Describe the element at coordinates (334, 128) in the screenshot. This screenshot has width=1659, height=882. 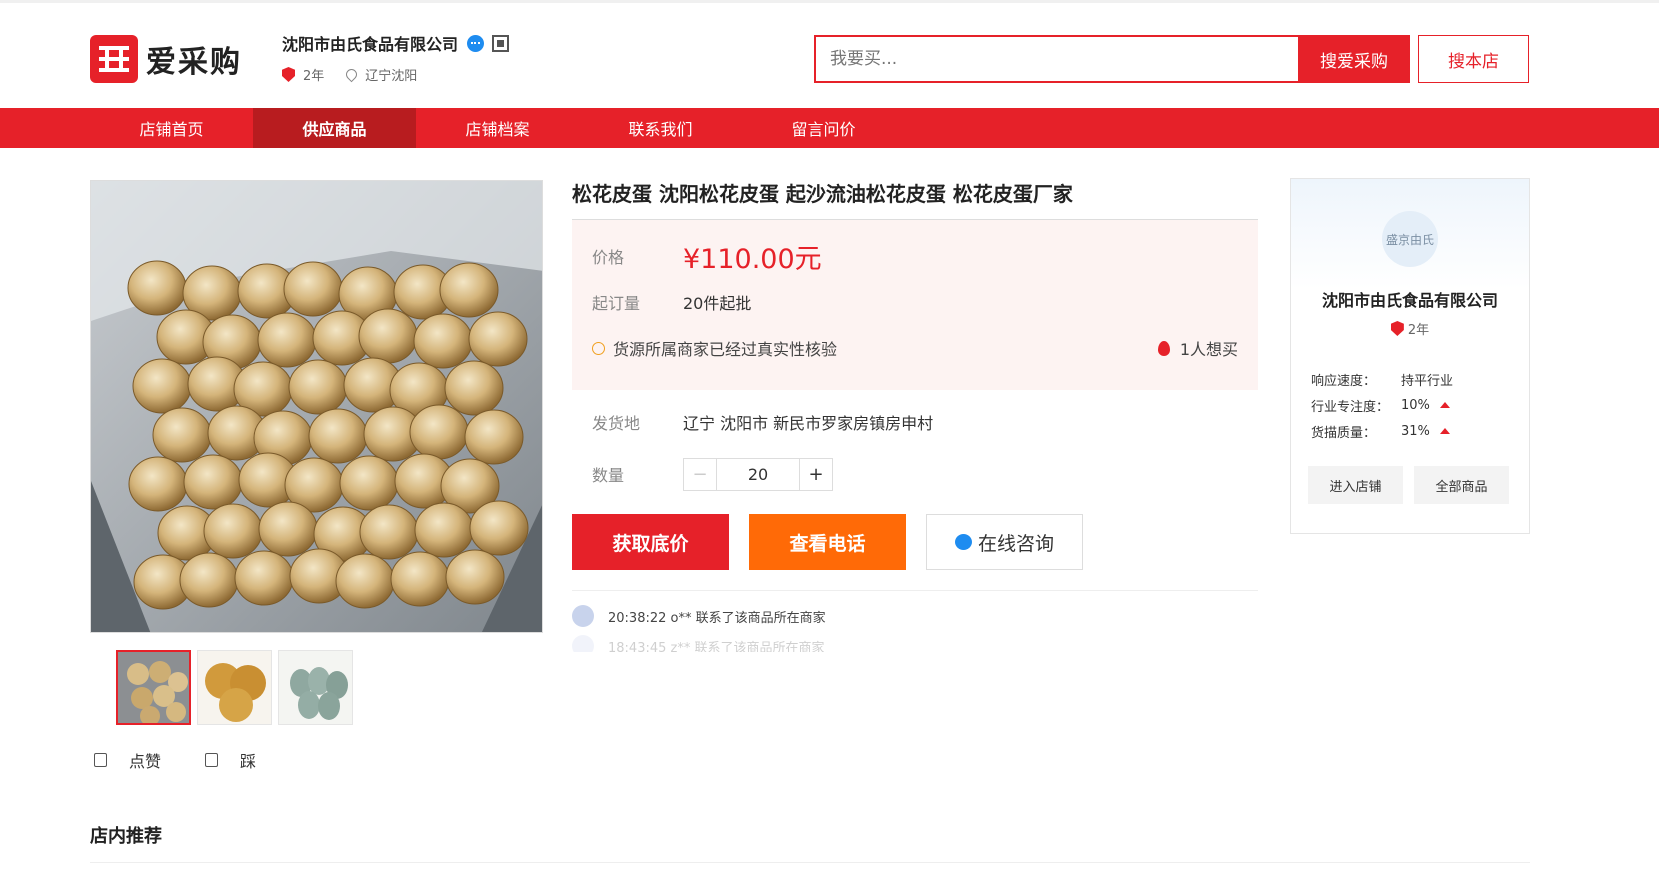
I see `nav-item-products: 供应商品` at that location.